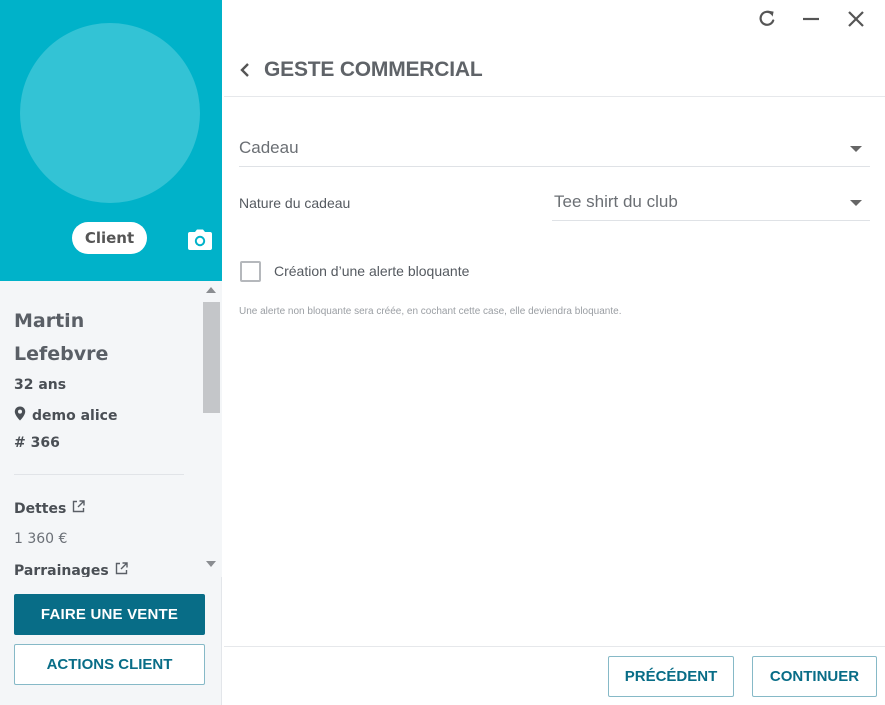 Image resolution: width=885 pixels, height=705 pixels. Describe the element at coordinates (211, 357) in the screenshot. I see `scroll-thumb` at that location.